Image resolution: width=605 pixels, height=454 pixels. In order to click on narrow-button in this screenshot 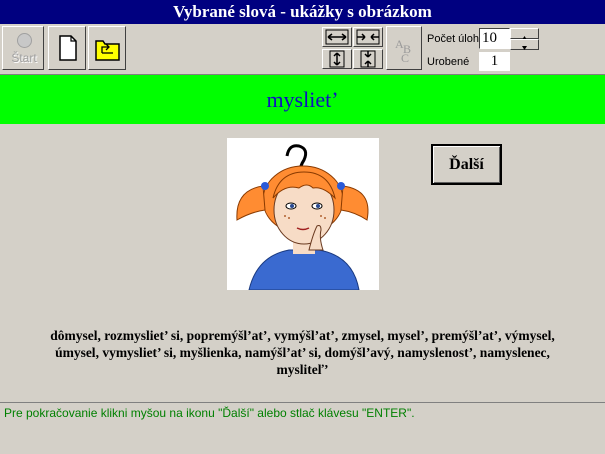, I will do `click(368, 37)`.